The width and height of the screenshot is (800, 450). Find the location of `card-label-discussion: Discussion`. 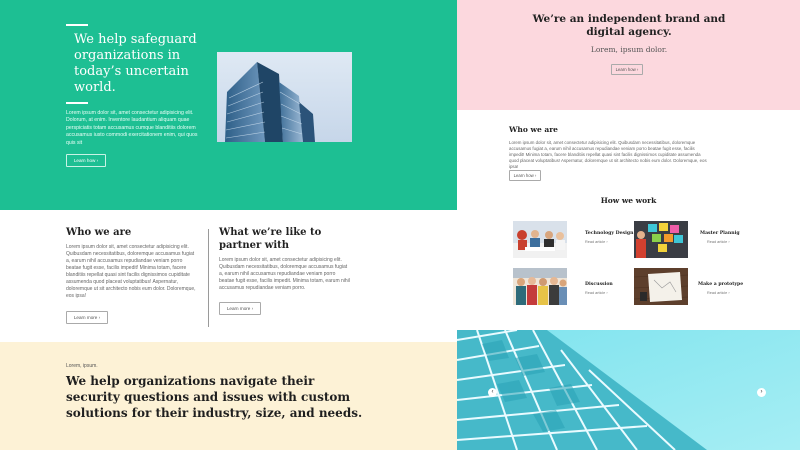

card-label-discussion: Discussion is located at coordinates (599, 284).